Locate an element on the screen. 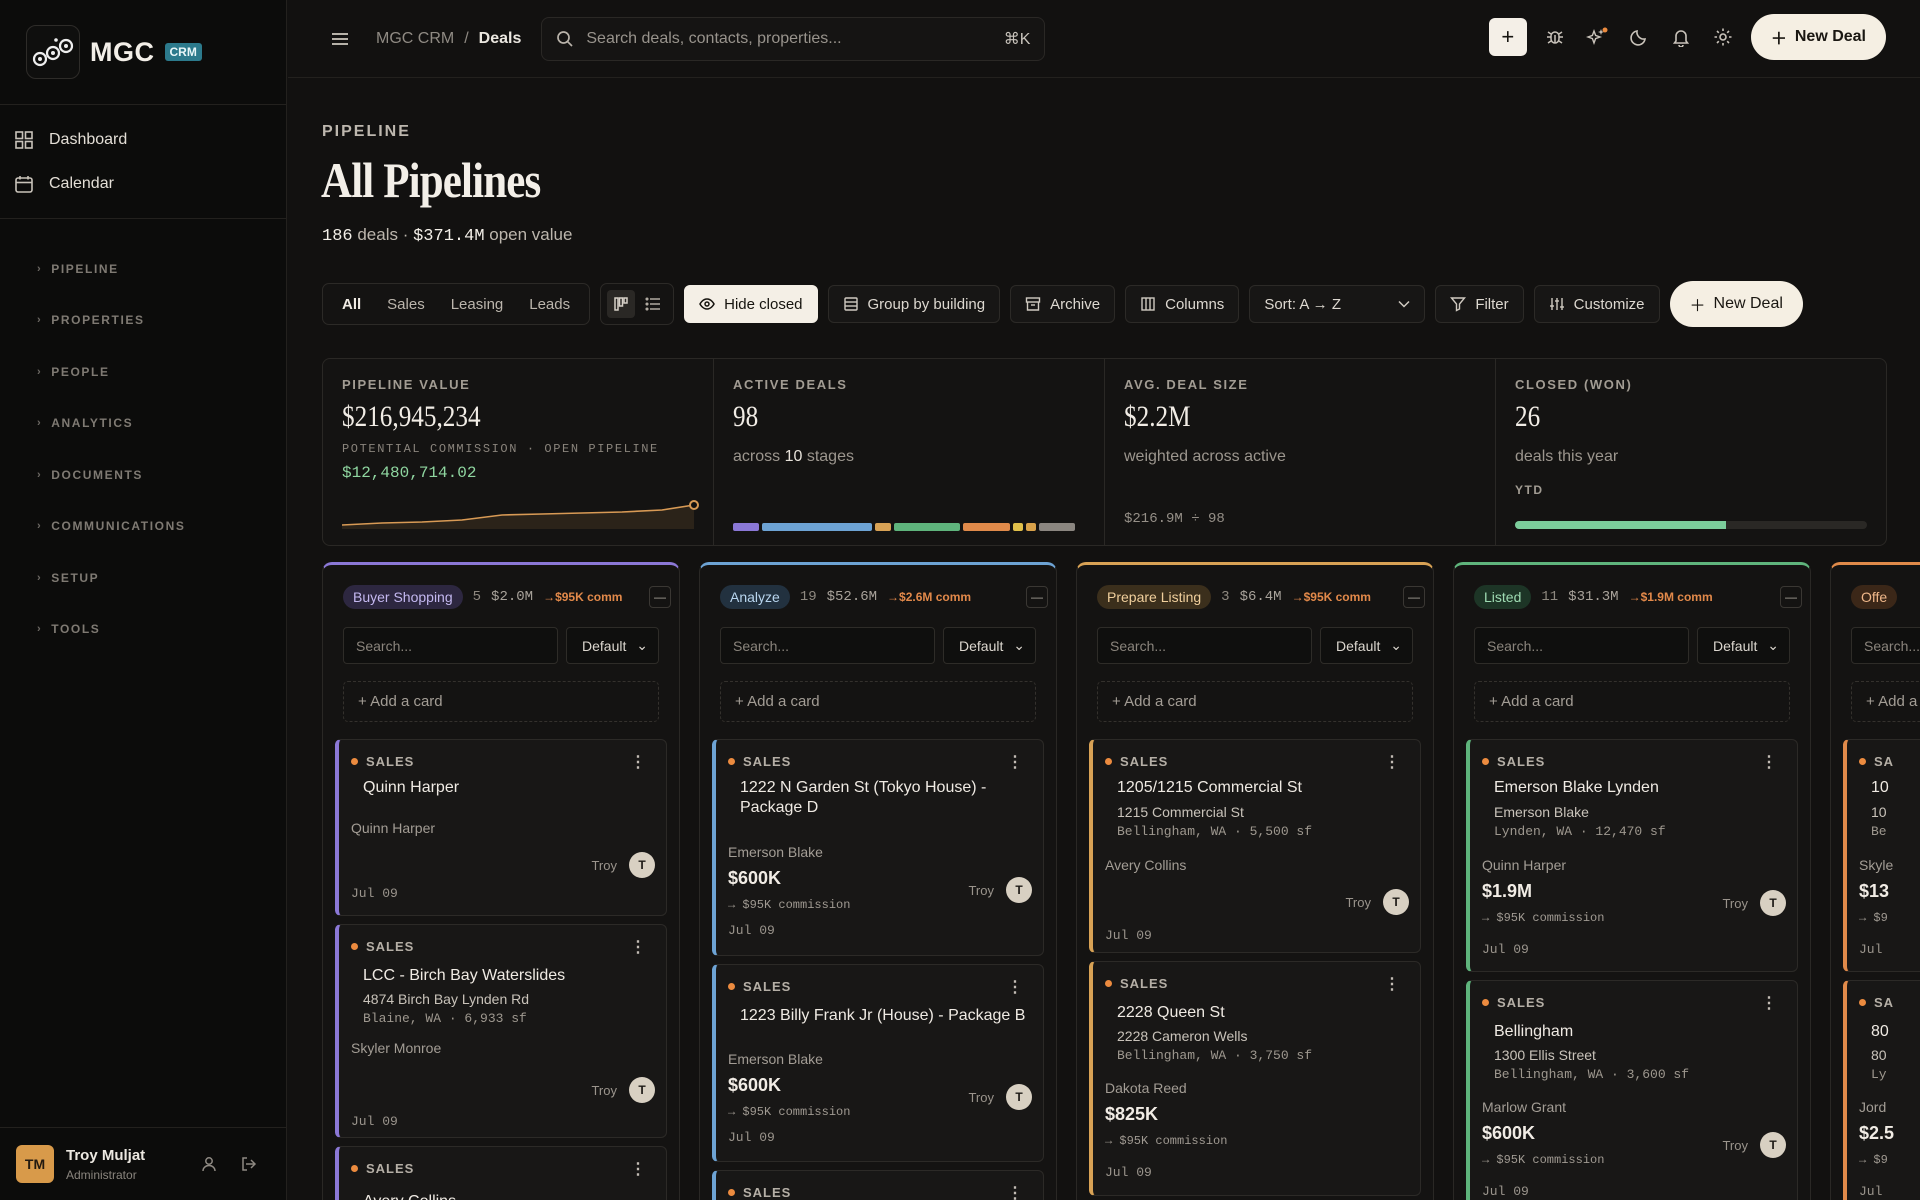 The width and height of the screenshot is (1920, 1200). settings-button is located at coordinates (1723, 37).